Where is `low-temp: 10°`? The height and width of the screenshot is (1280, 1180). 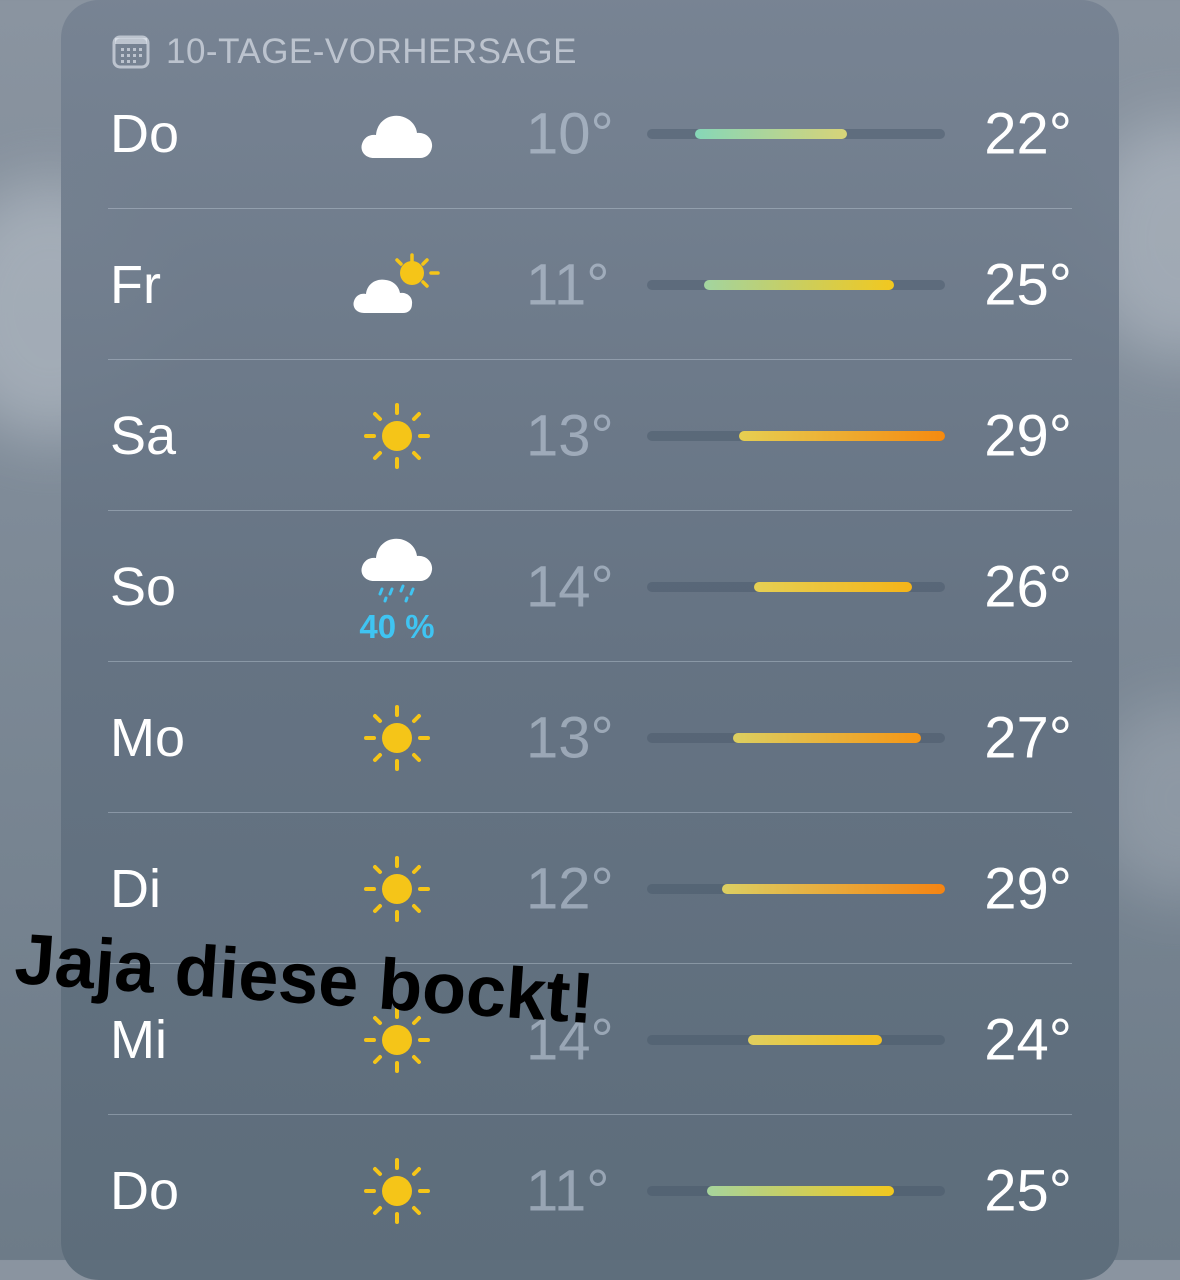
low-temp: 10° is located at coordinates (570, 133).